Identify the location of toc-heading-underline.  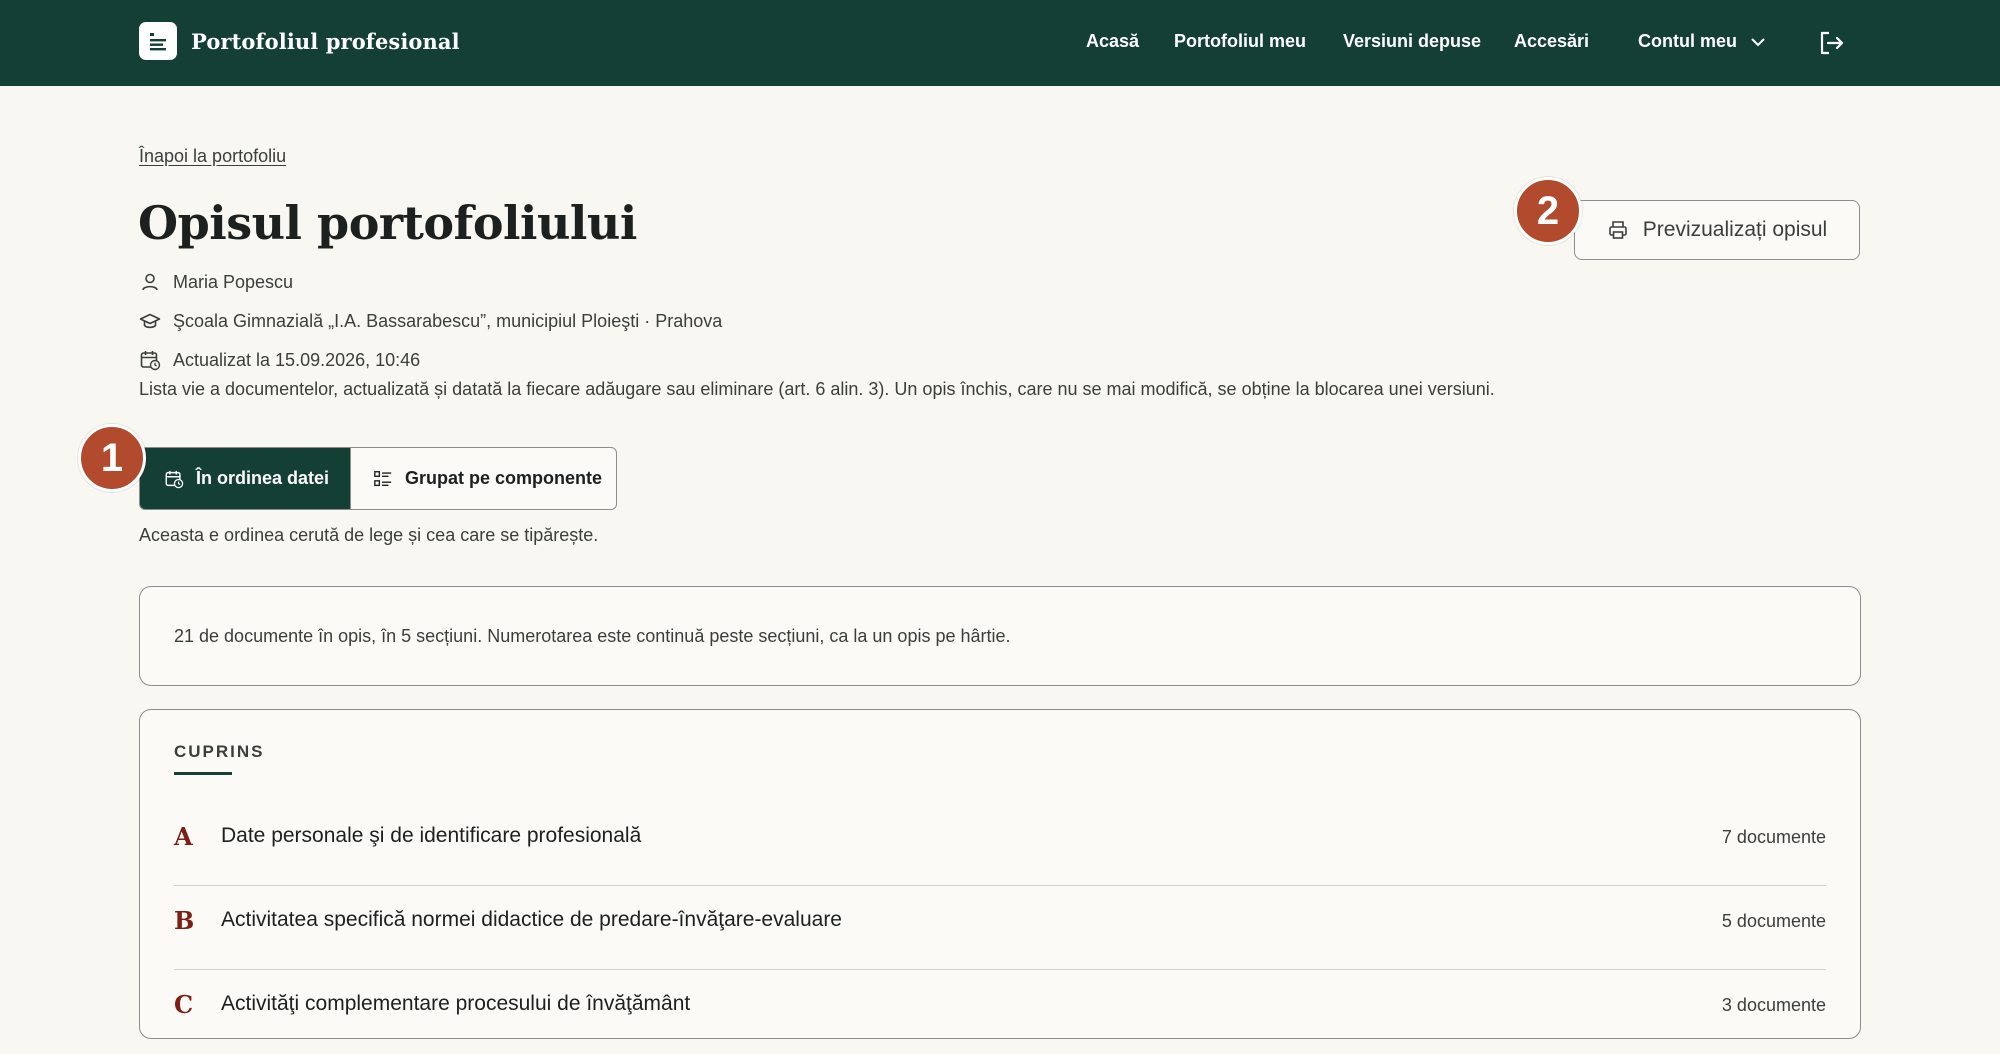
(203, 773).